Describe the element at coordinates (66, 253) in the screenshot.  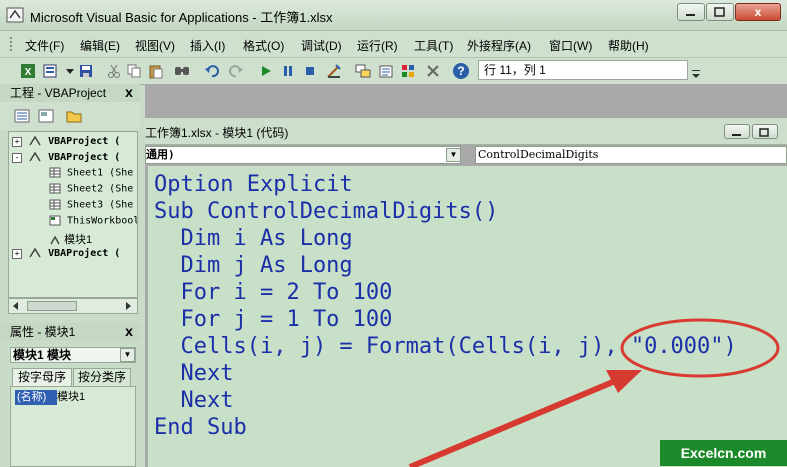
I see `tree-node-vbaproject-3: + VBAProject (` at that location.